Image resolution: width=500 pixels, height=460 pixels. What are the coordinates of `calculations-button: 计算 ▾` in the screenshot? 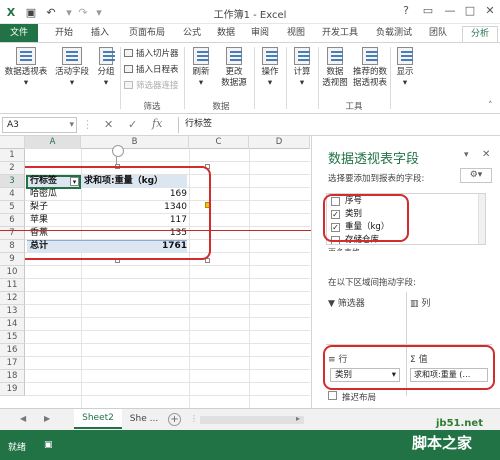 It's located at (302, 68).